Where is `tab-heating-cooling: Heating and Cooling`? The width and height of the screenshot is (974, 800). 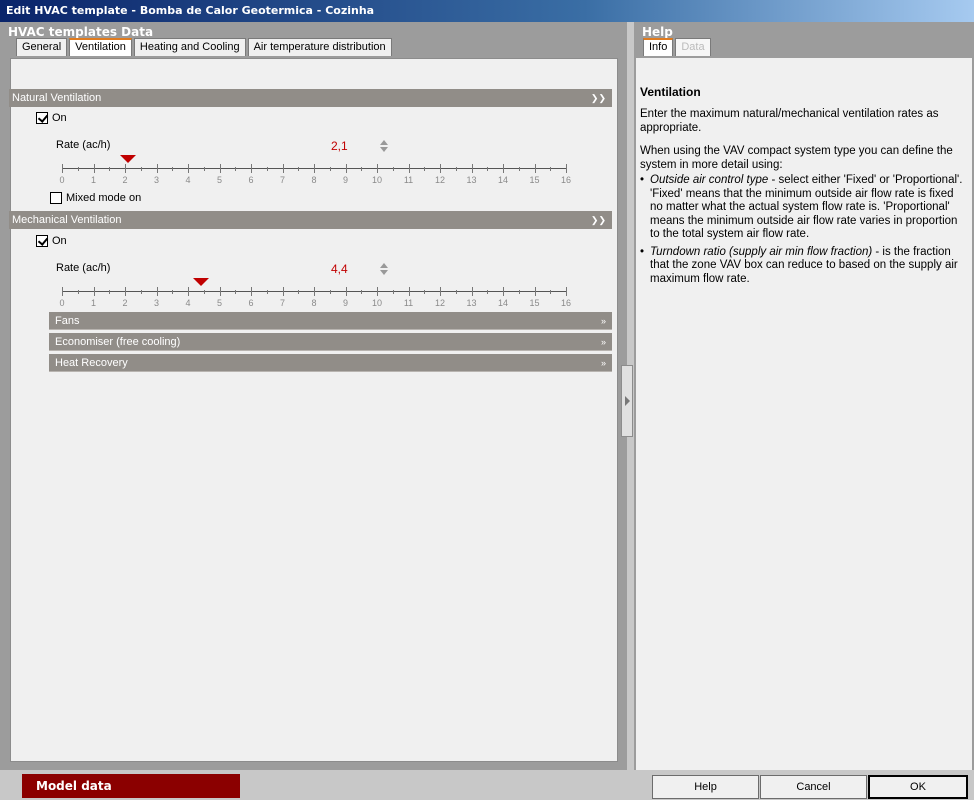 tab-heating-cooling: Heating and Cooling is located at coordinates (189, 47).